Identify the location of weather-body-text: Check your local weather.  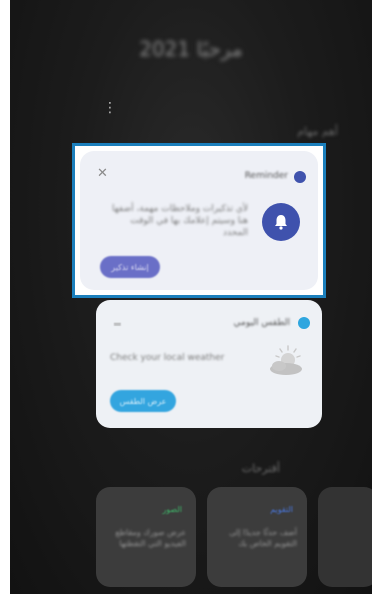
(167, 358).